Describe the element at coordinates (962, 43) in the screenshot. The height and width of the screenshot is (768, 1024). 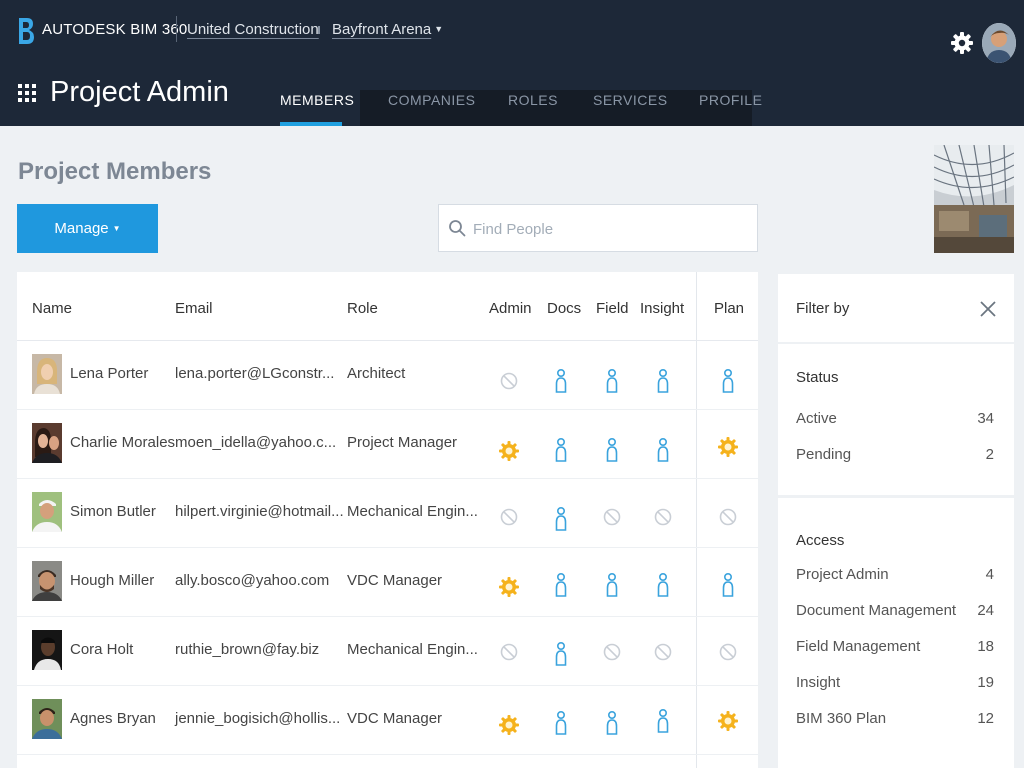
I see `gear-icon` at that location.